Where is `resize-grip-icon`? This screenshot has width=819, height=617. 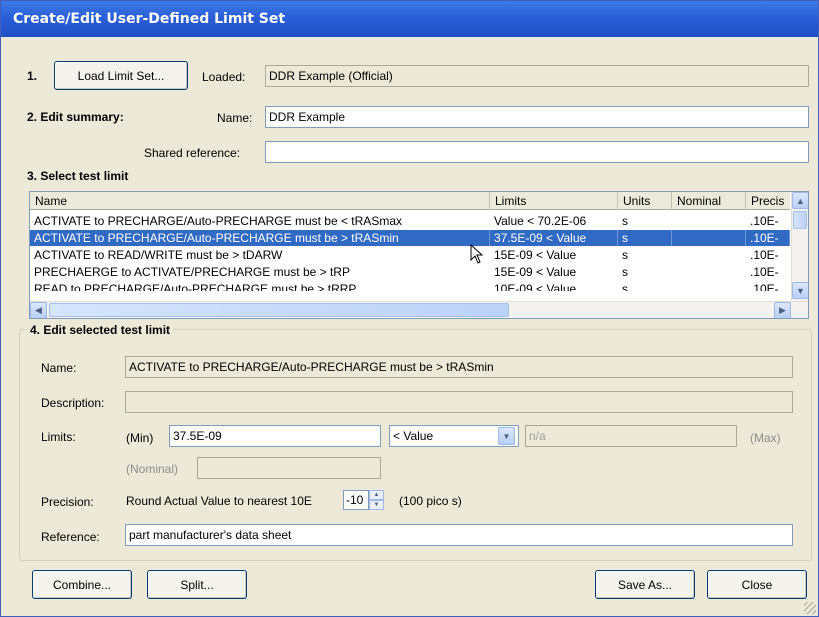
resize-grip-icon is located at coordinates (810, 608).